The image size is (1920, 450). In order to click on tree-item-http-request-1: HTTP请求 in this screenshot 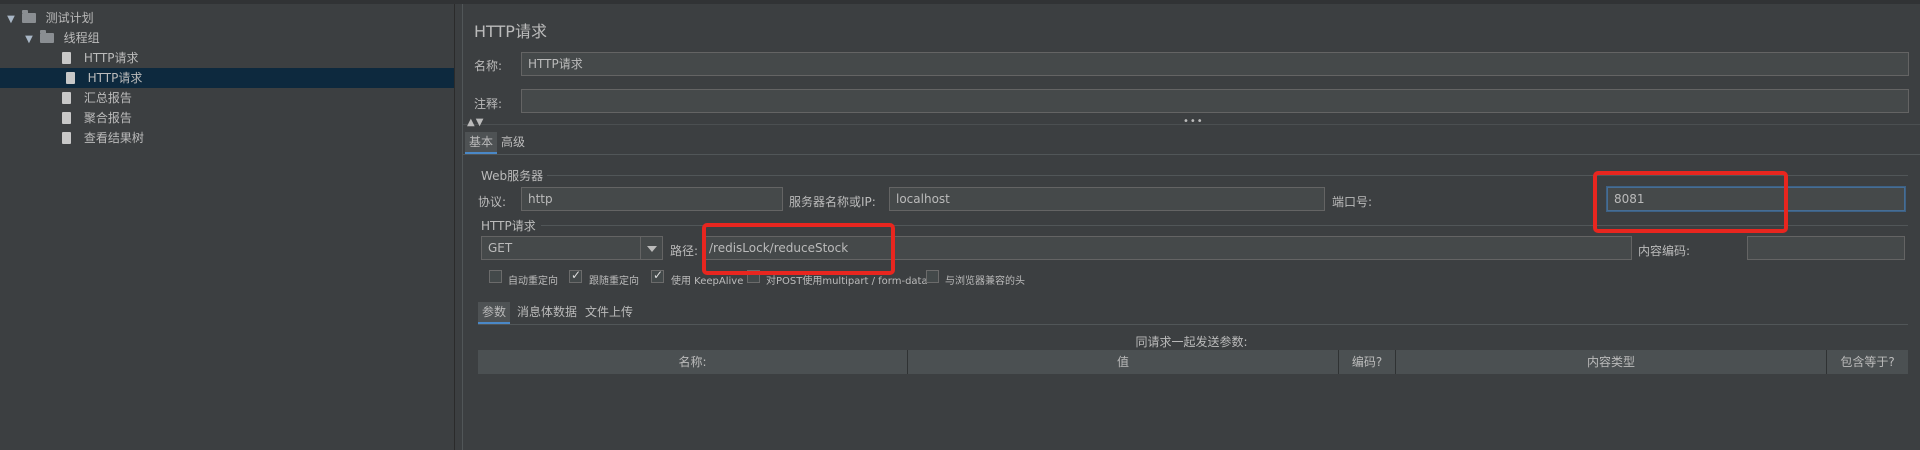, I will do `click(100, 58)`.